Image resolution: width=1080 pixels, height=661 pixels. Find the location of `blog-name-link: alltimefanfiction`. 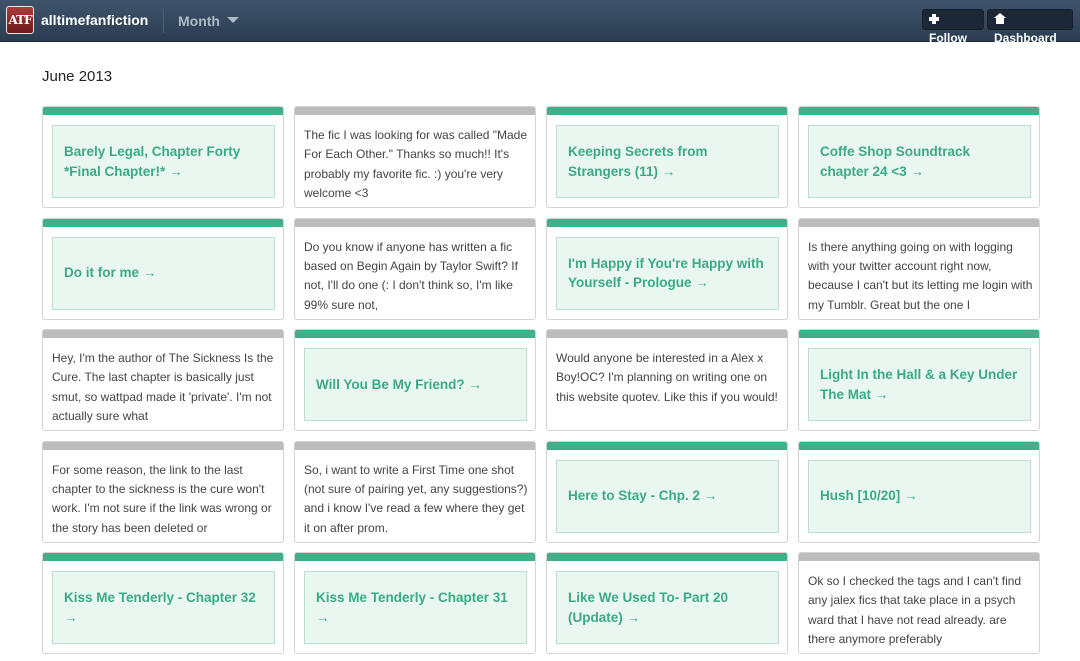

blog-name-link: alltimefanfiction is located at coordinates (94, 20).